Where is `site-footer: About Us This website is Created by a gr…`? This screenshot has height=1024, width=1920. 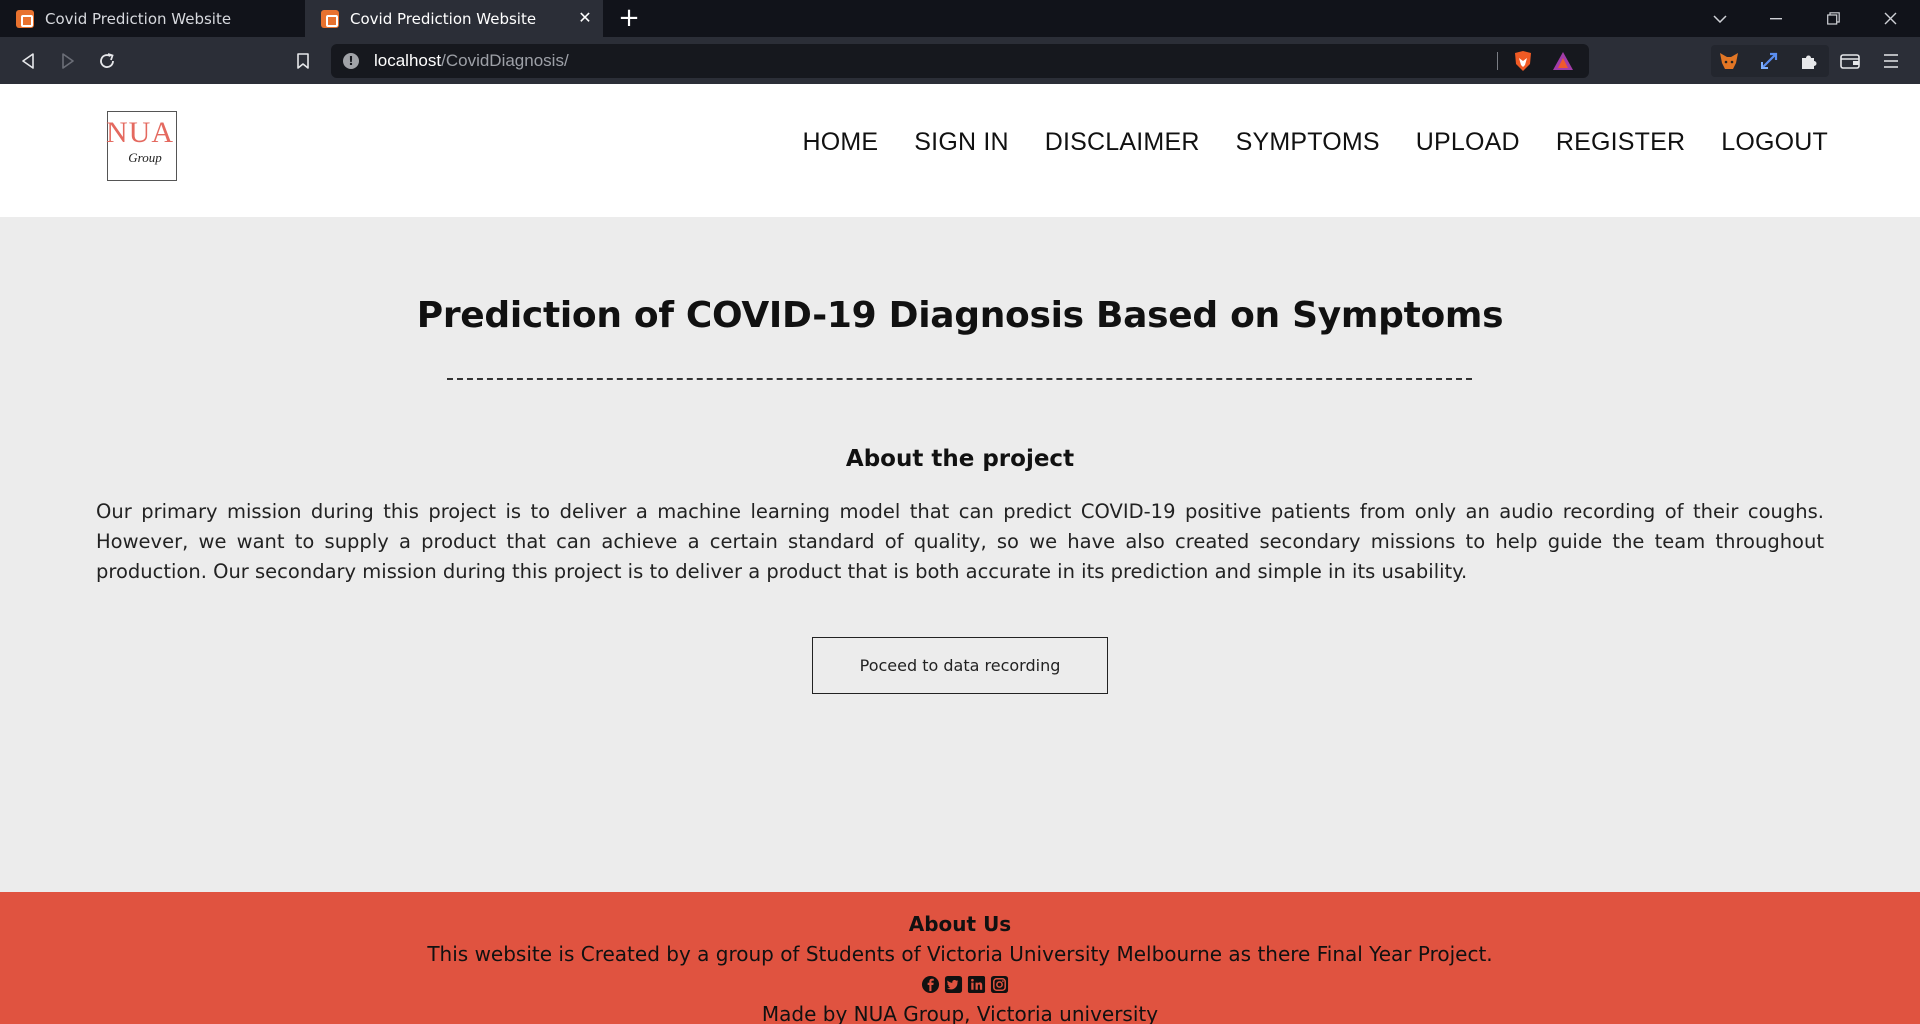
site-footer: About Us This website is Created by a gr… is located at coordinates (960, 958).